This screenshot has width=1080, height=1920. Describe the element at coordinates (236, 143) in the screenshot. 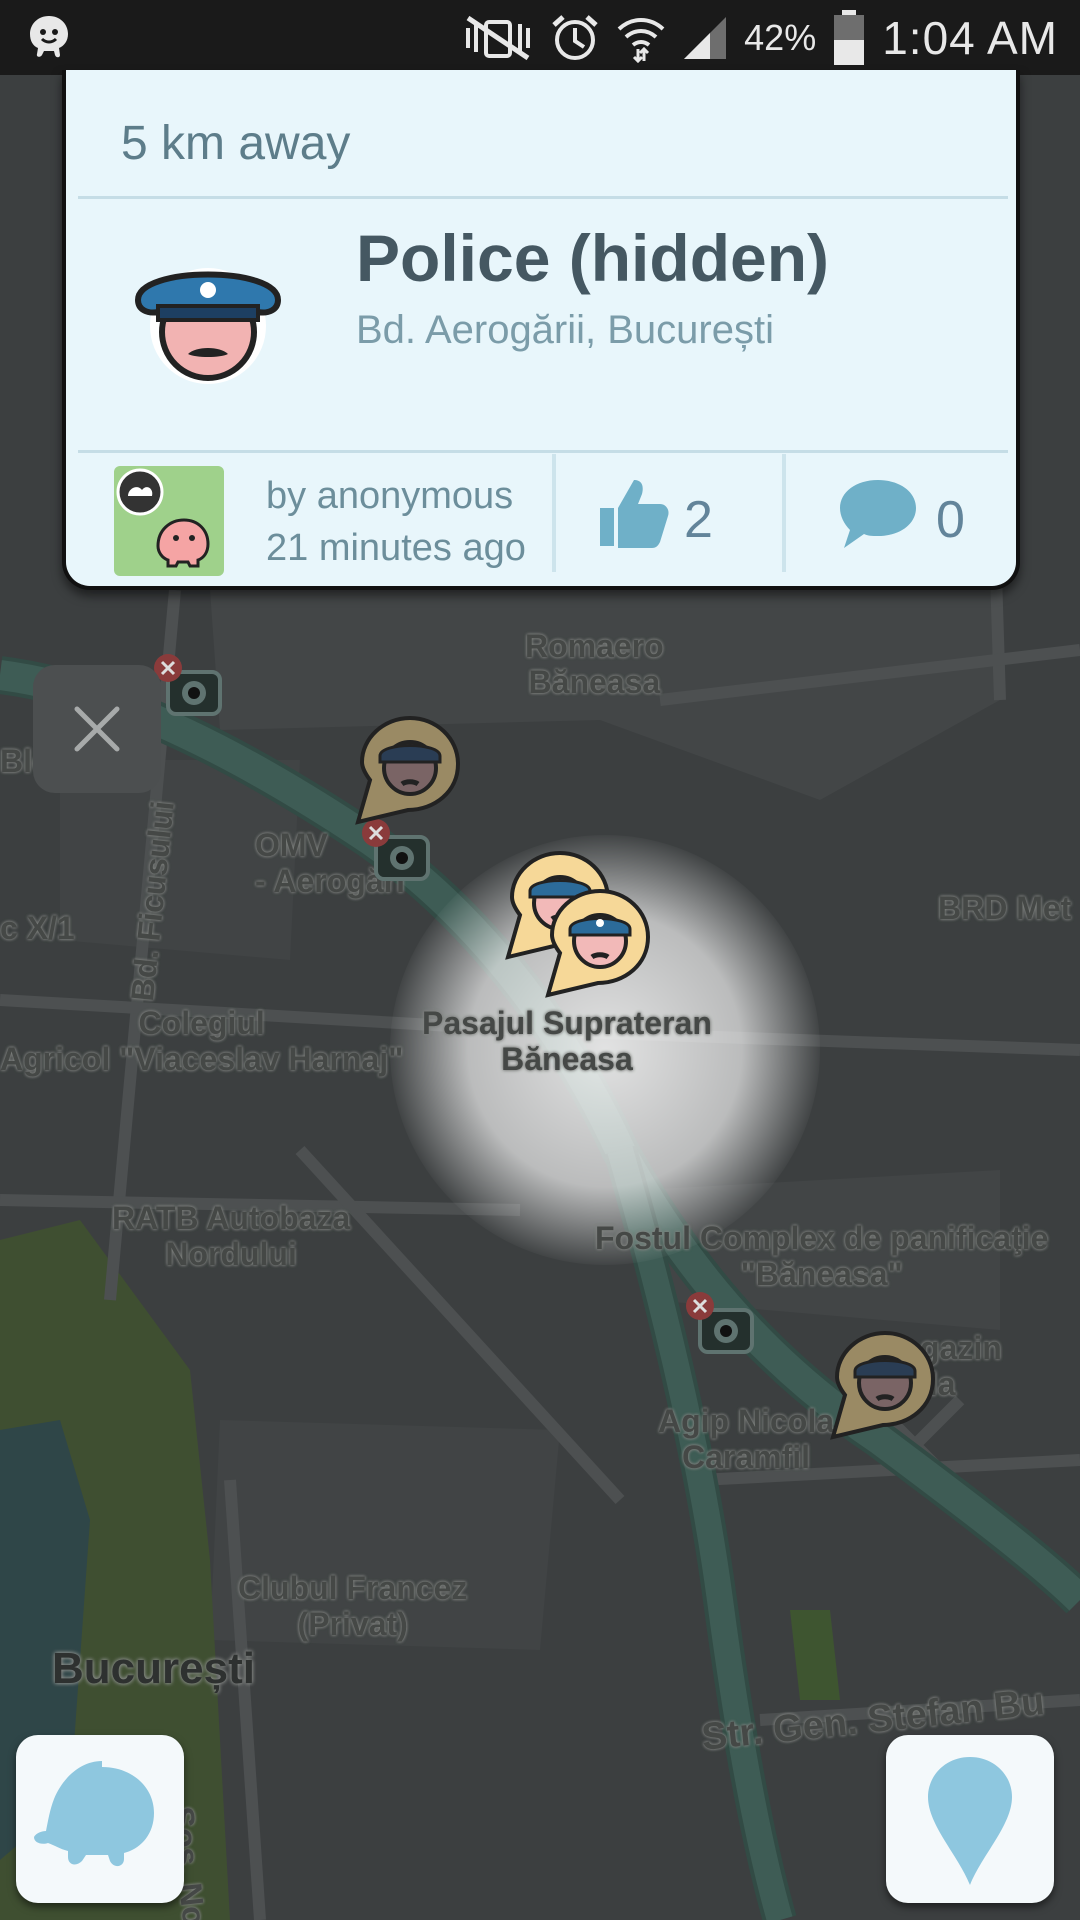

I see `distance-label: 5 km away` at that location.